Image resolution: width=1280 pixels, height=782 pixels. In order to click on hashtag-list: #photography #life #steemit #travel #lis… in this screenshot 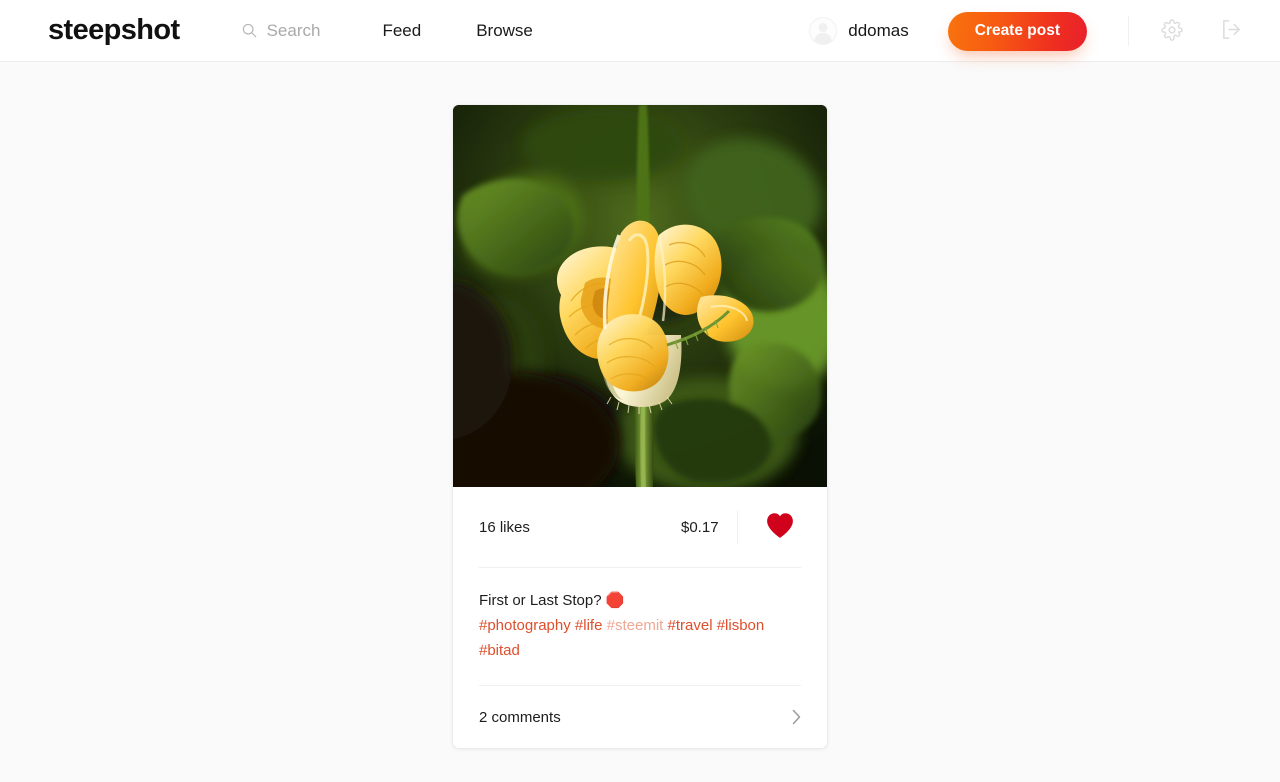, I will do `click(640, 638)`.